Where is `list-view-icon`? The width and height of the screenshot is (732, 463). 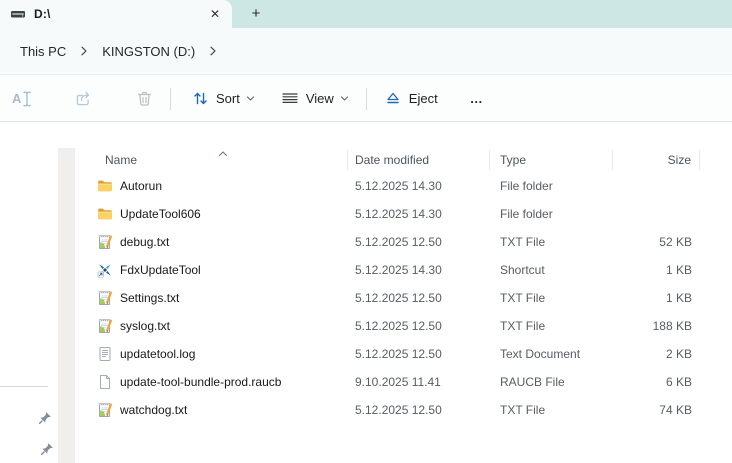
list-view-icon is located at coordinates (290, 98).